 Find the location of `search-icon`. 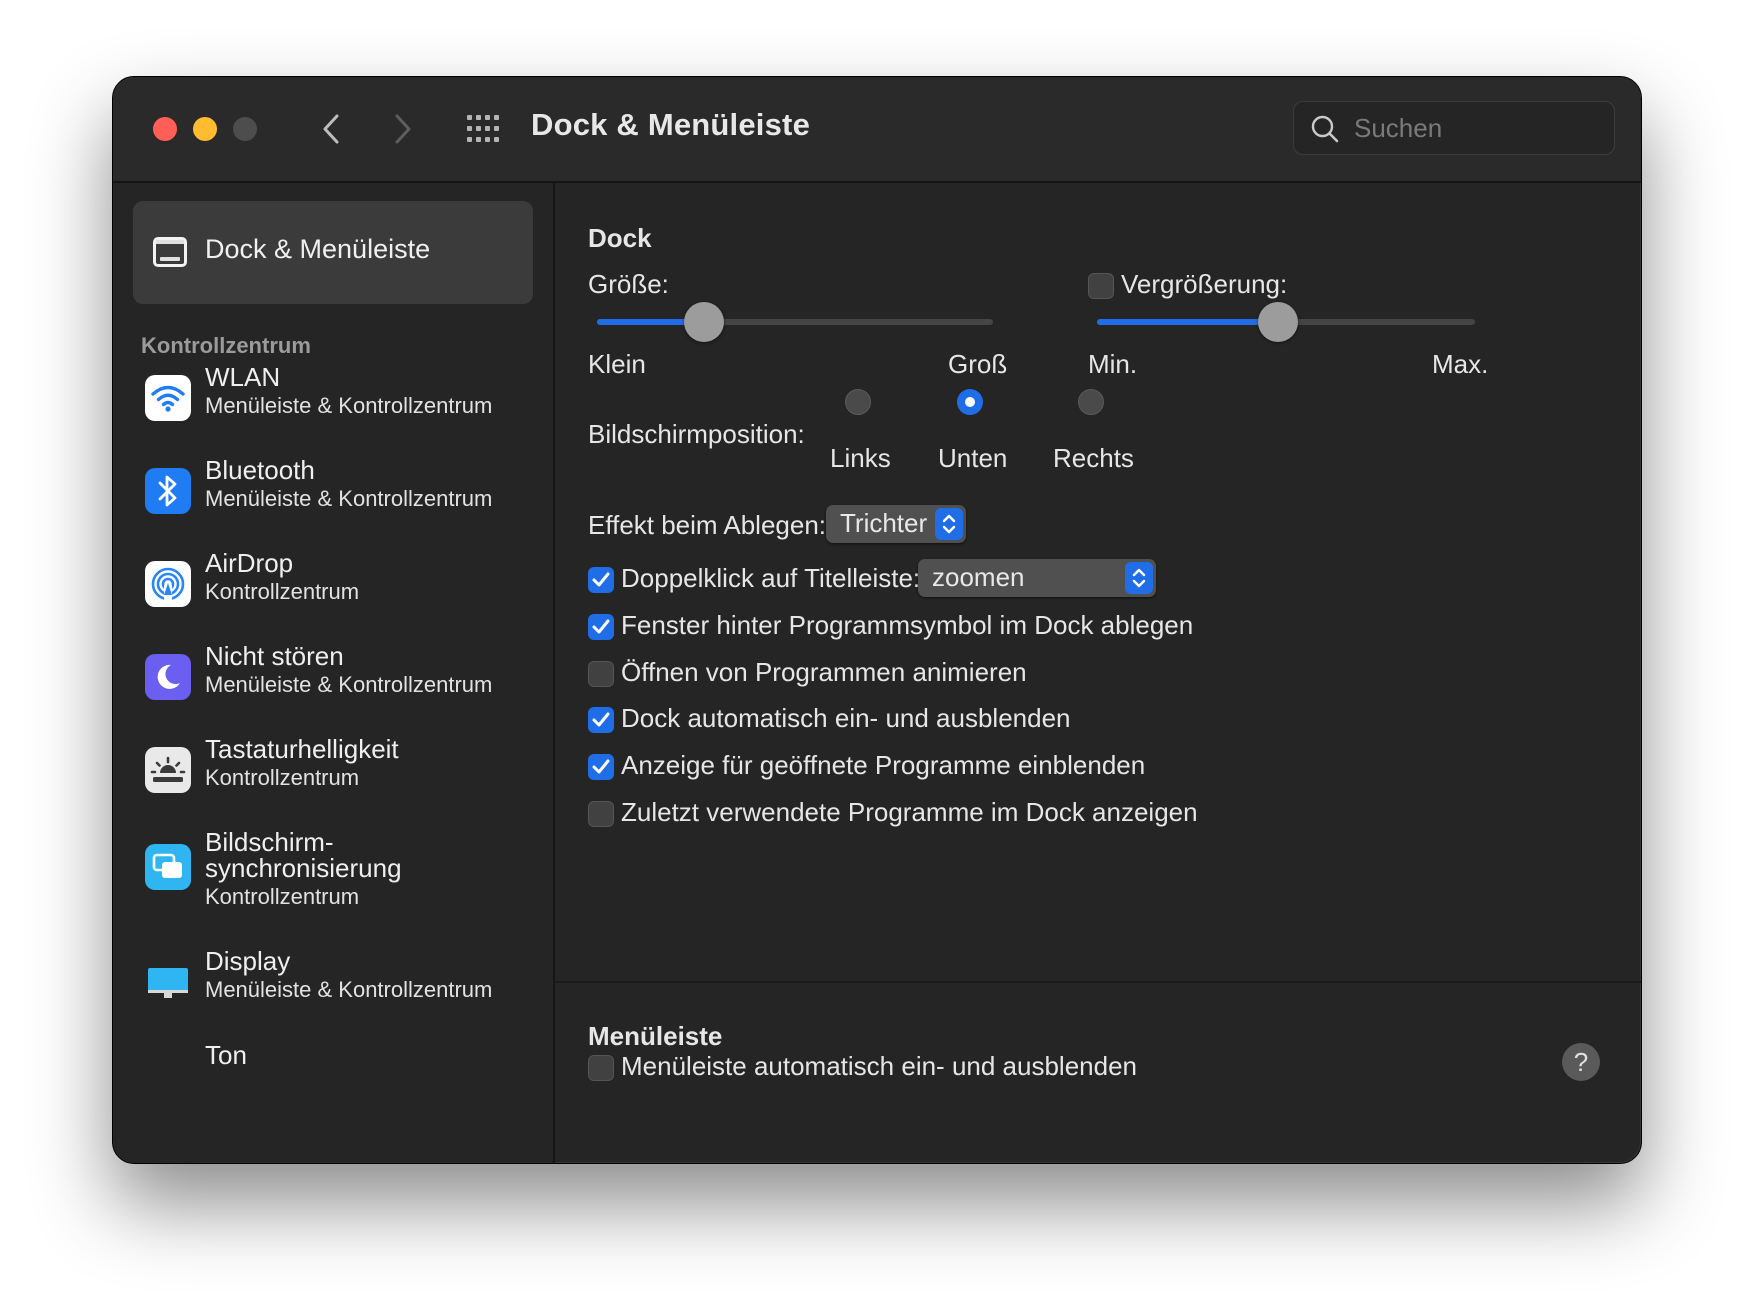

search-icon is located at coordinates (1325, 129).